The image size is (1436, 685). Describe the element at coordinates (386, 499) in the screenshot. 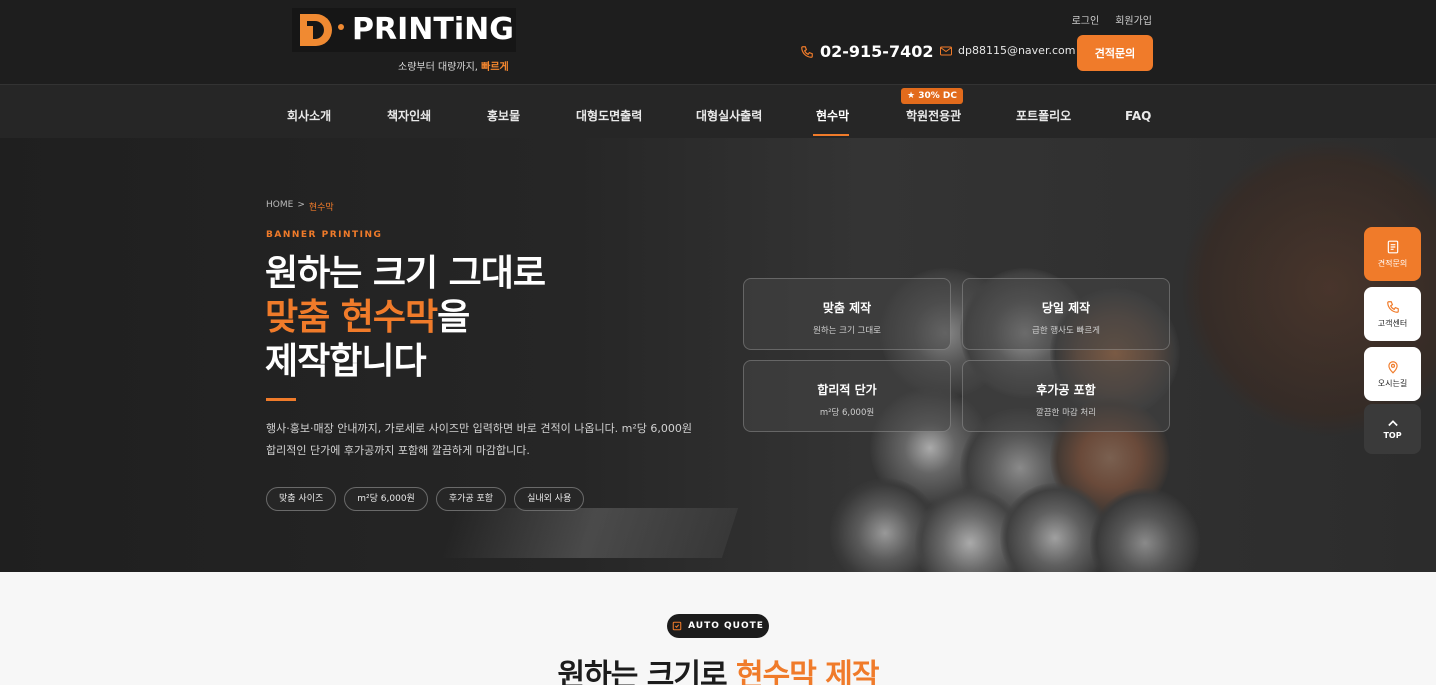

I see `chip-price: m²당 6,000원` at that location.